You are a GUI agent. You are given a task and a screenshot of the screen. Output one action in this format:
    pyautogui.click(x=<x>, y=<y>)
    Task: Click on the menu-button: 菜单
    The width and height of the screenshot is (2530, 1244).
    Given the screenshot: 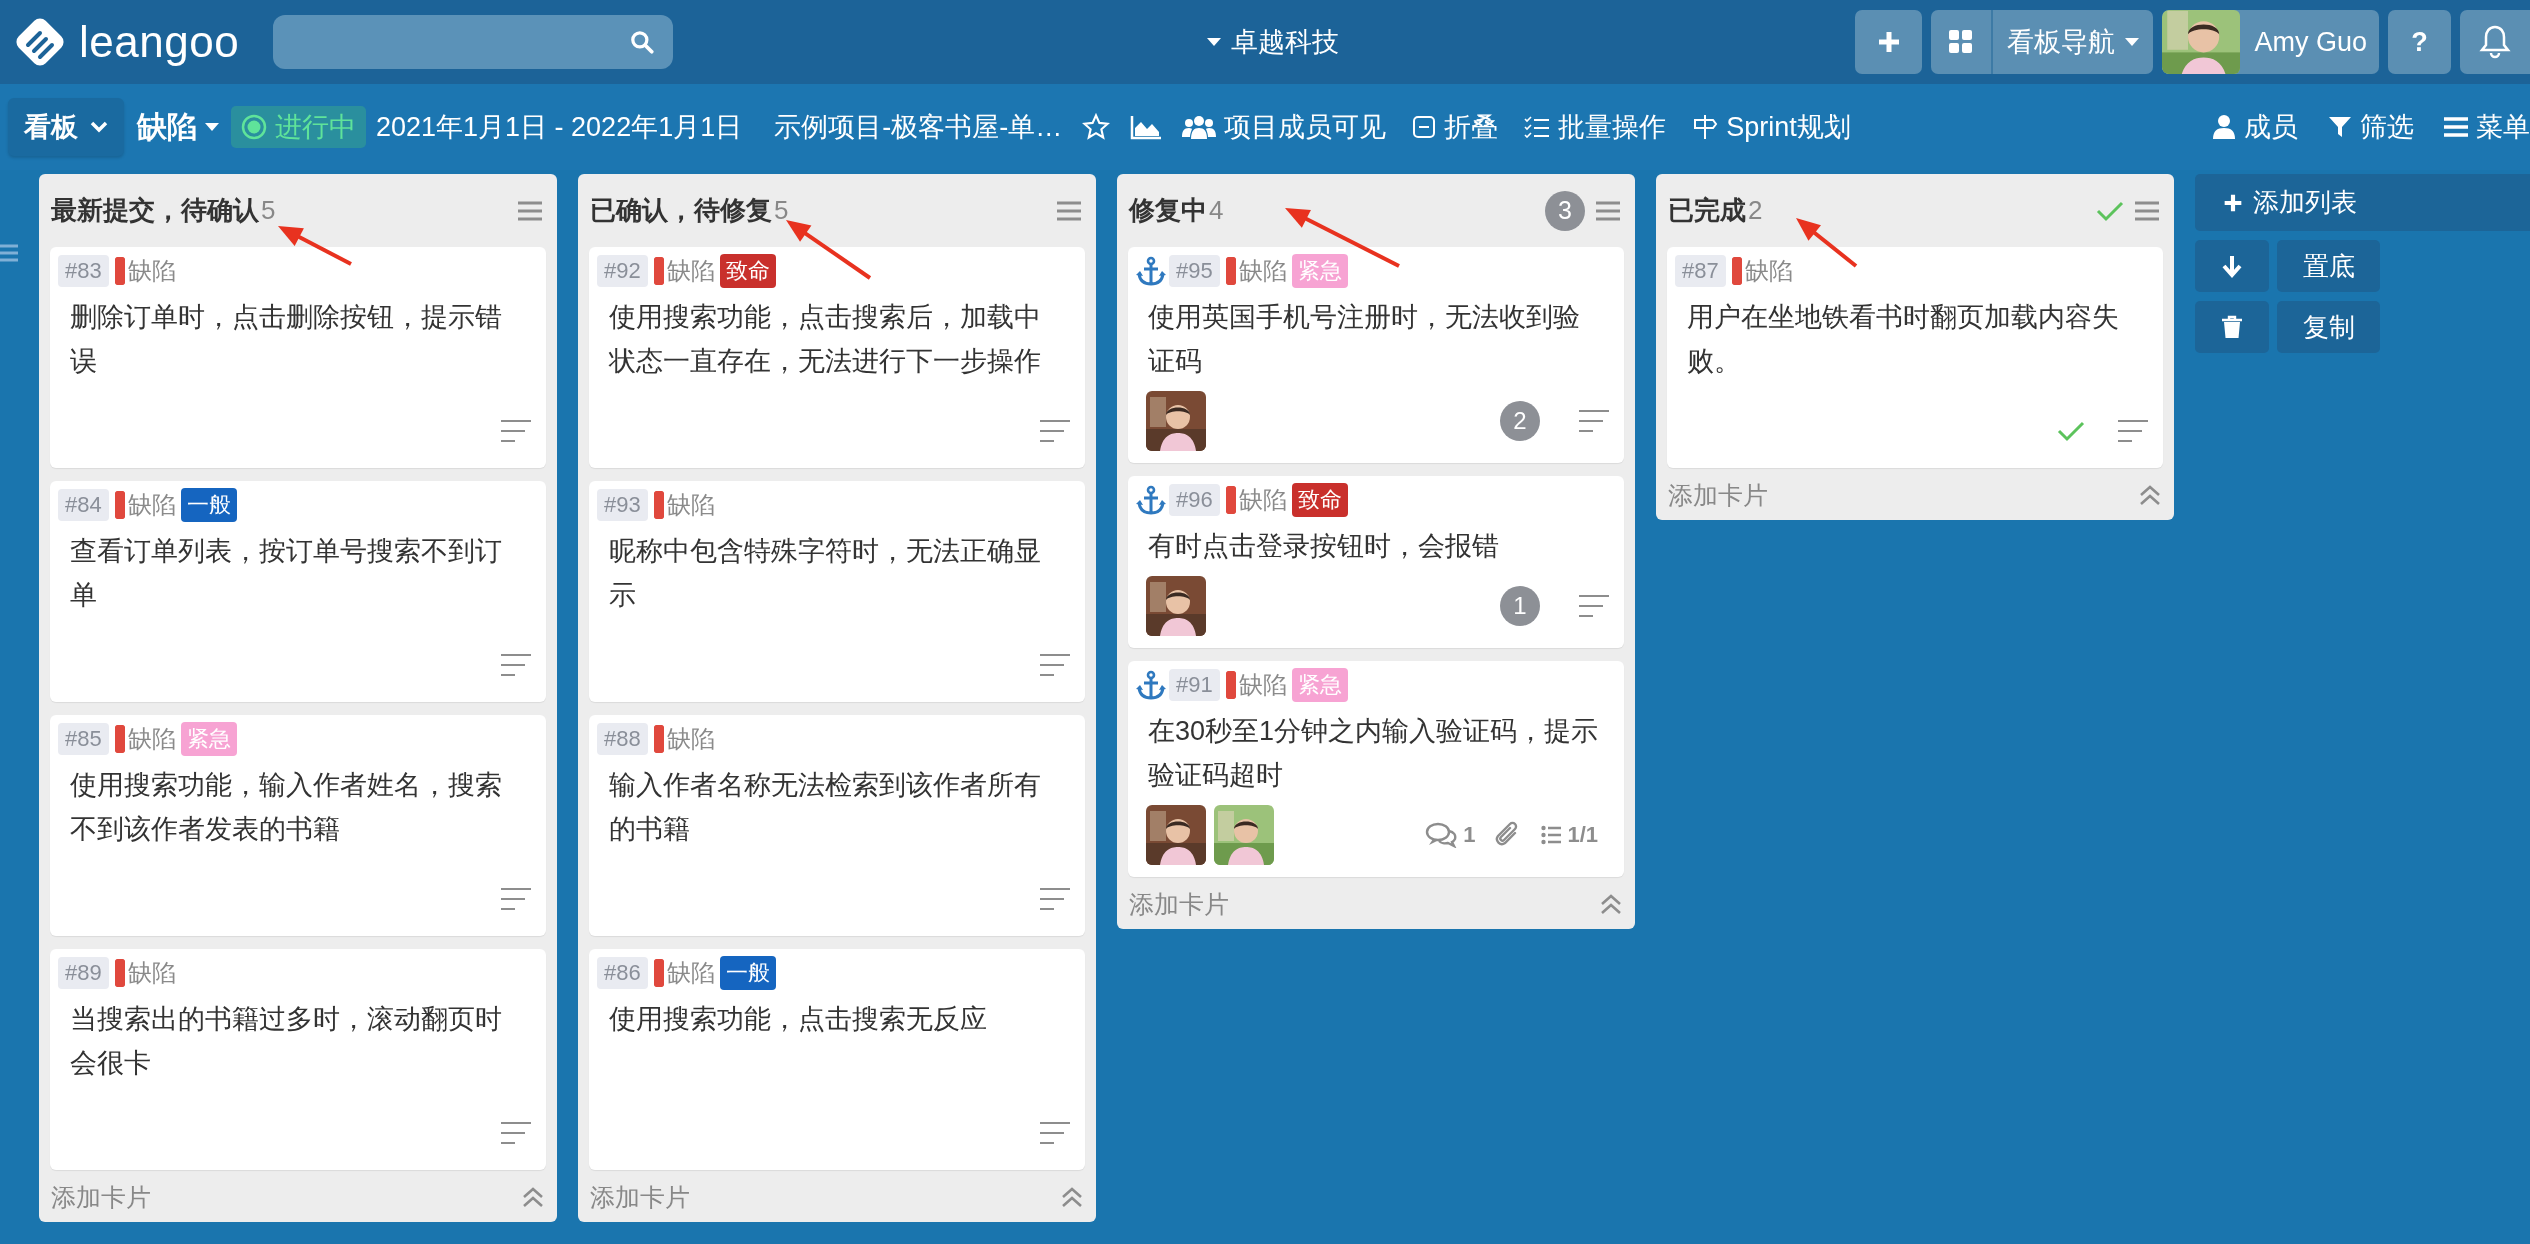 What is the action you would take?
    pyautogui.click(x=2487, y=127)
    